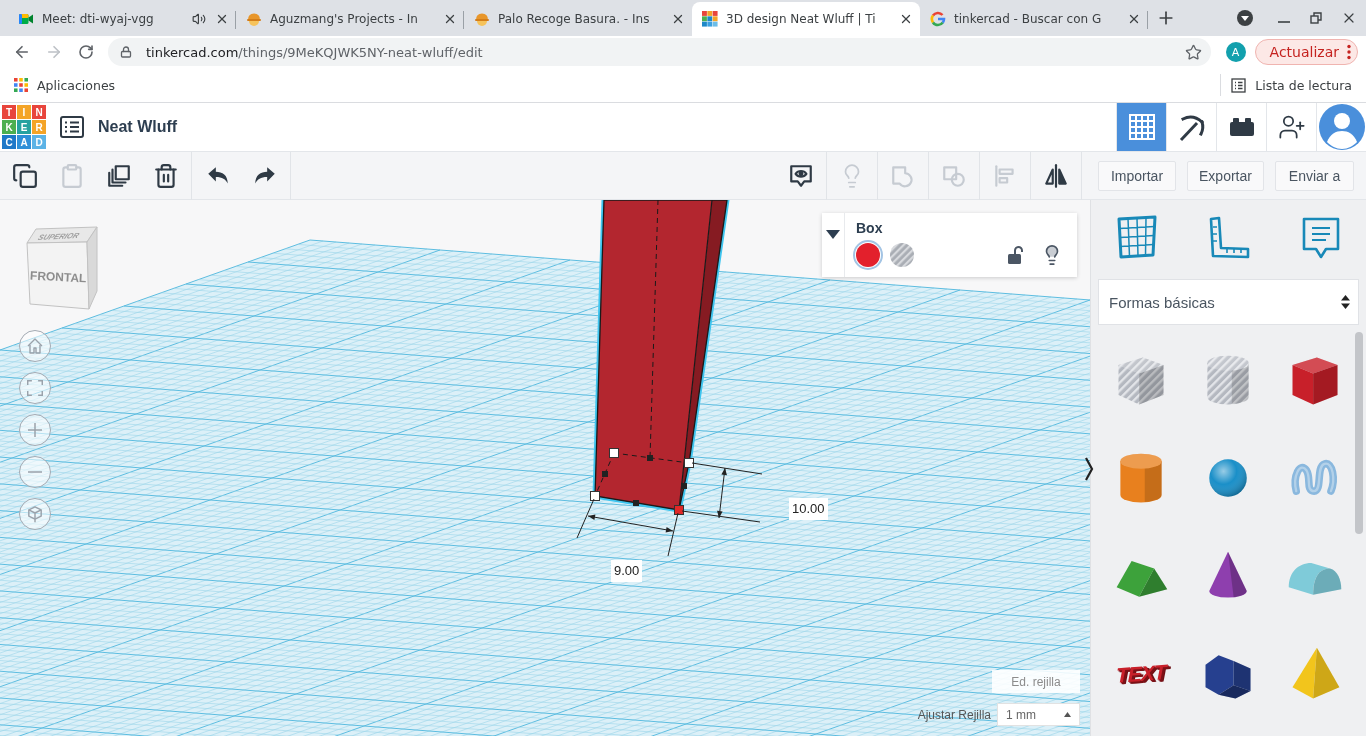 This screenshot has height=736, width=1366. What do you see at coordinates (199, 19) in the screenshot?
I see `speaker-icon` at bounding box center [199, 19].